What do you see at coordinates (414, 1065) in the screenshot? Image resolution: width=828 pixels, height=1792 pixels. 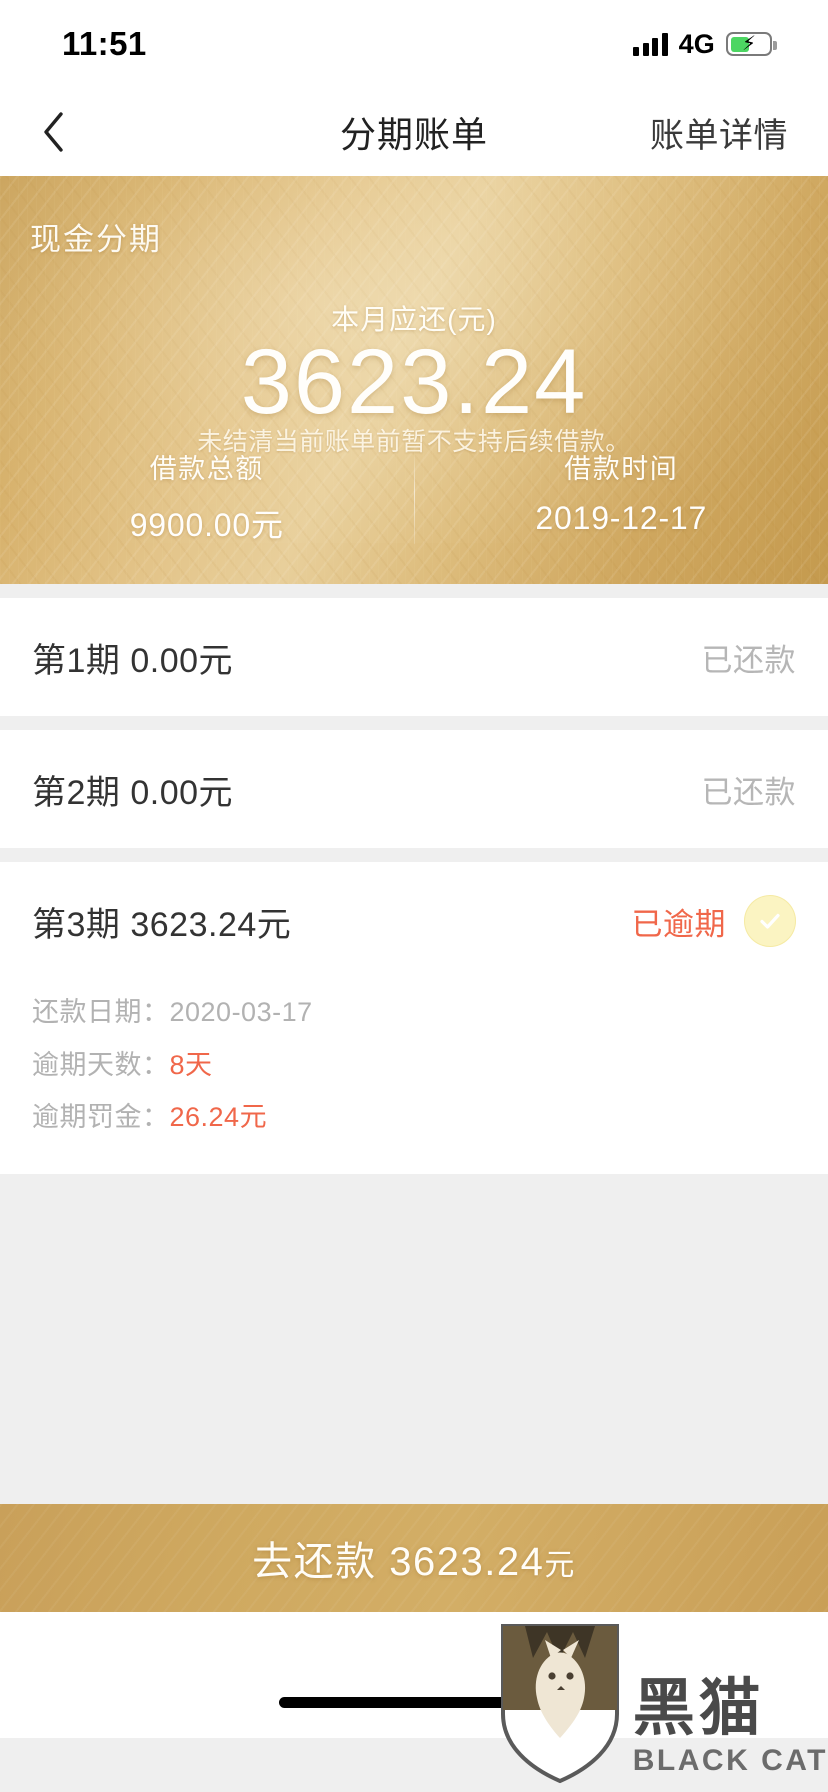 I see `list-item: 逾期天数： 8天` at bounding box center [414, 1065].